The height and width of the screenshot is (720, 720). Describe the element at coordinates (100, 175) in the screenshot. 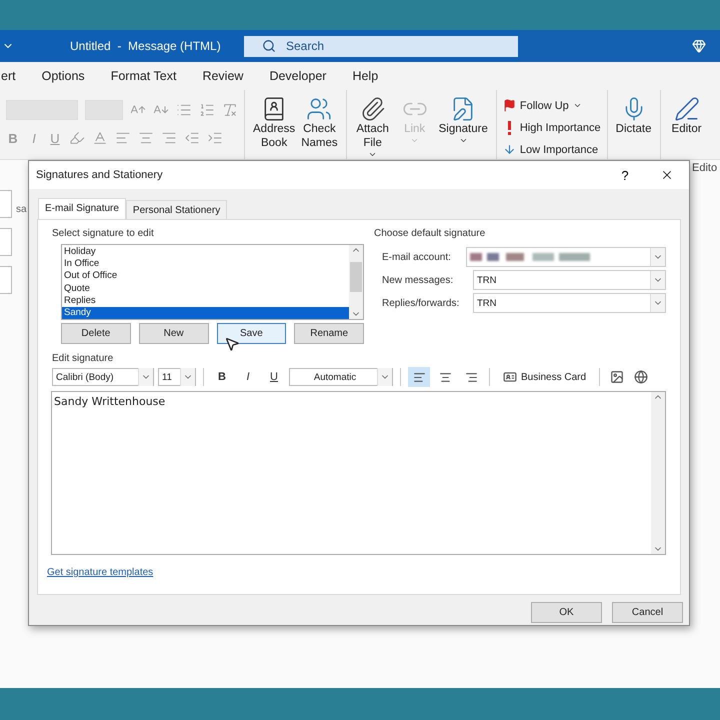

I see `dialog-title: Signatures and Stationery` at that location.